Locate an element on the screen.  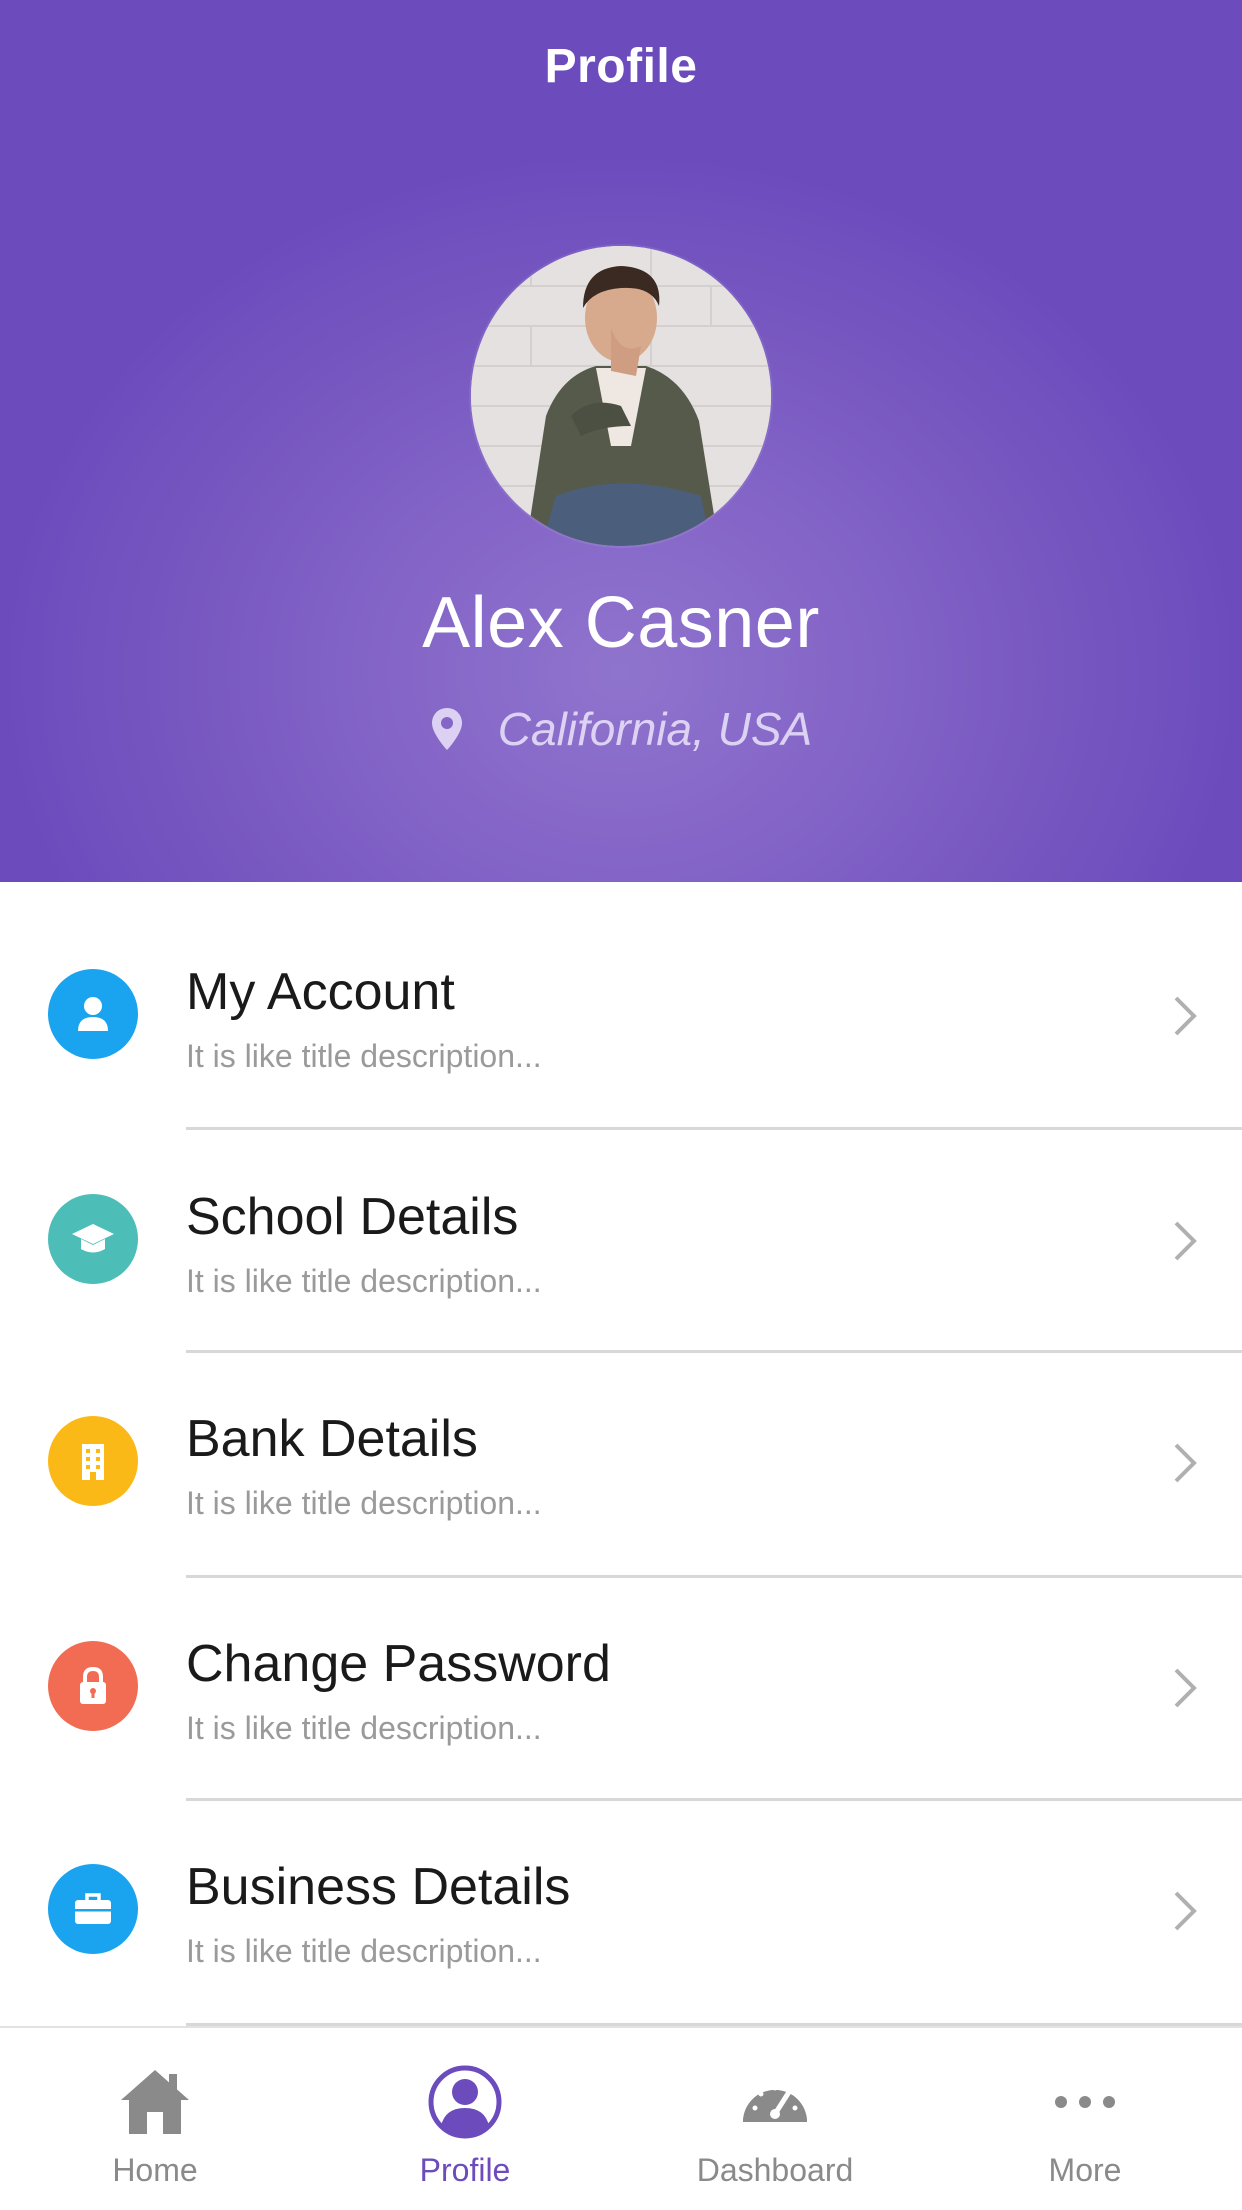
more-dots-icon is located at coordinates (1085, 2102).